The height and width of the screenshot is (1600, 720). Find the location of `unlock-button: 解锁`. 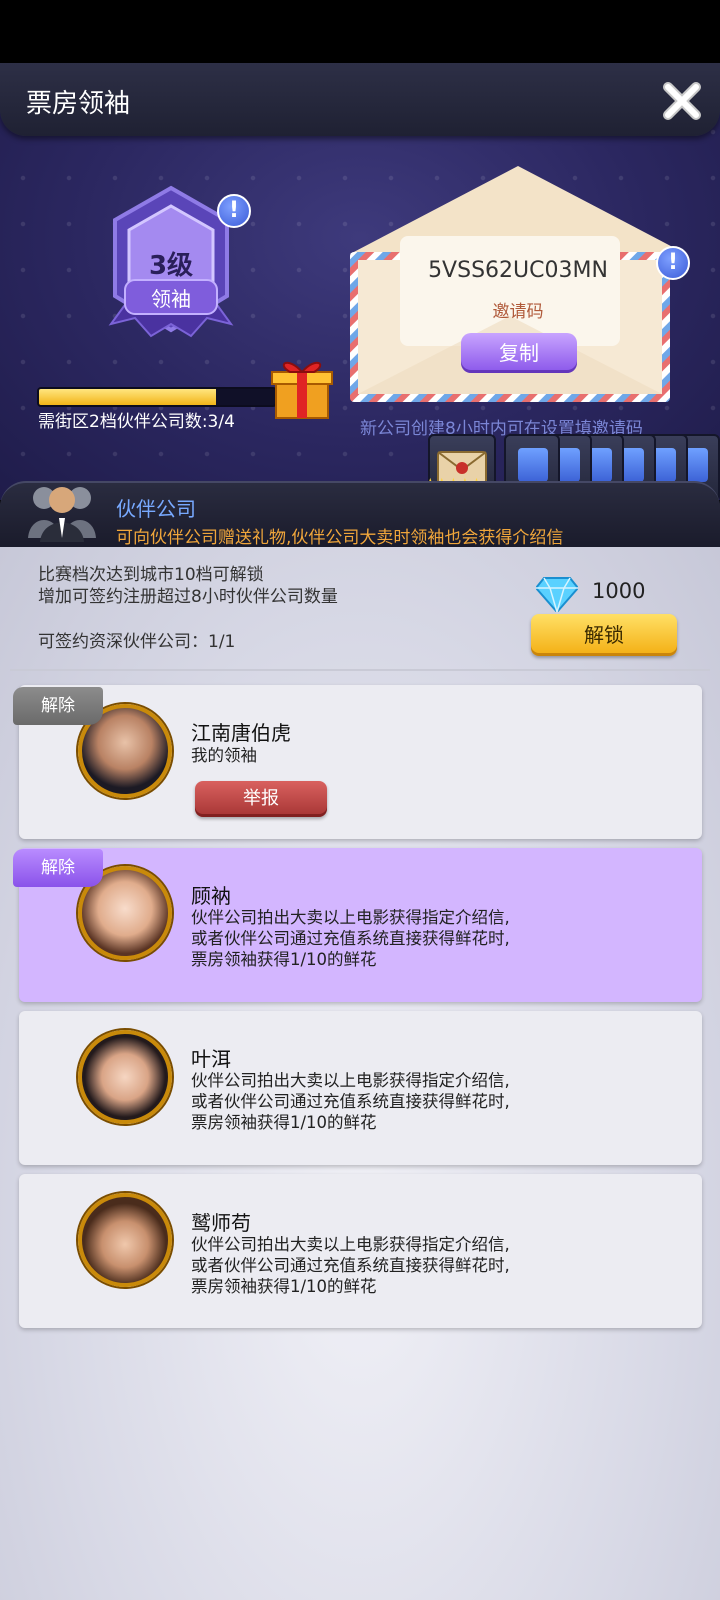

unlock-button: 解锁 is located at coordinates (604, 635).